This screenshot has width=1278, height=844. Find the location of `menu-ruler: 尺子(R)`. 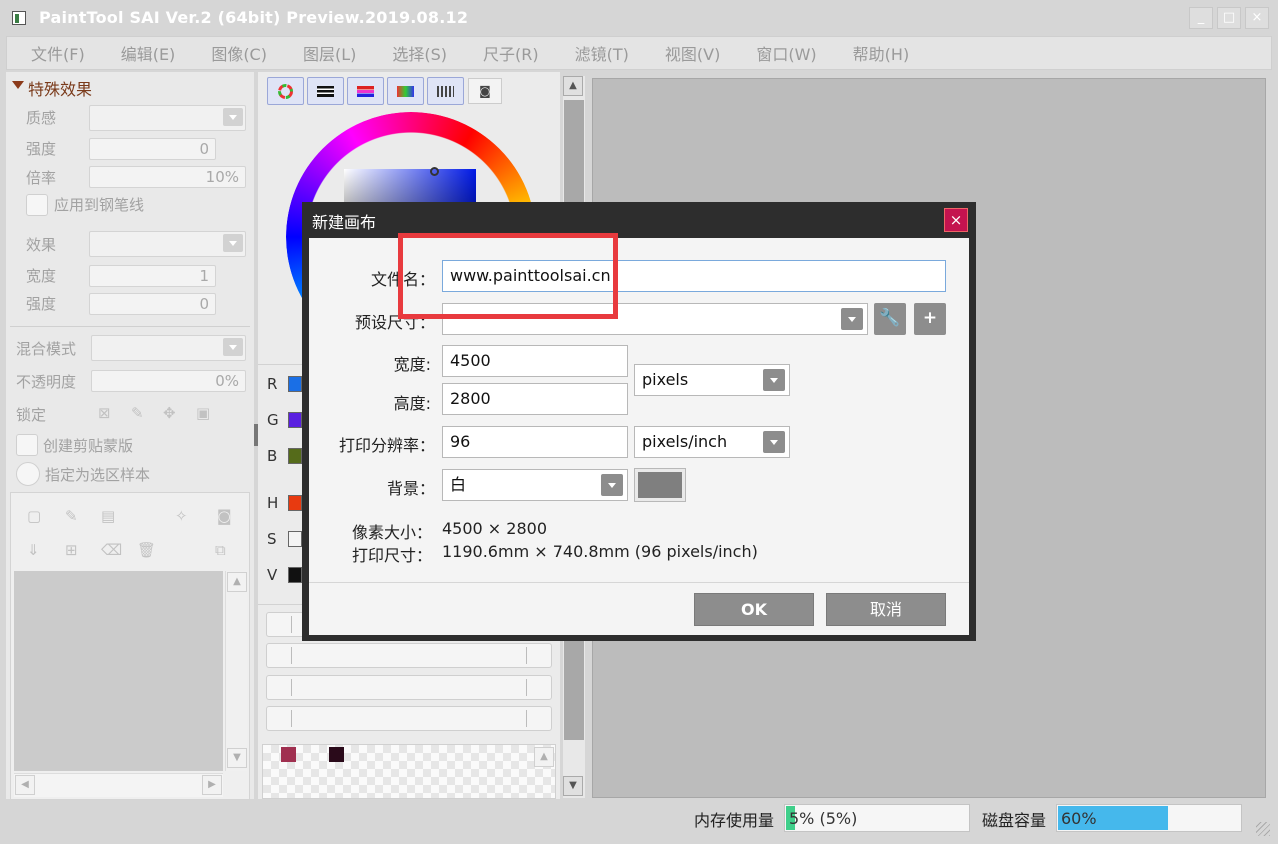

menu-ruler: 尺子(R) is located at coordinates (511, 53).